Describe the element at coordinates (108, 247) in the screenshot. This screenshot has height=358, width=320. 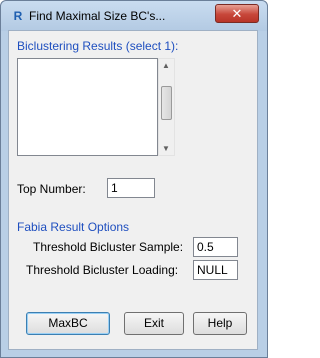
I see `threshold-sample-label: Threshold Bicluster Sample:` at that location.